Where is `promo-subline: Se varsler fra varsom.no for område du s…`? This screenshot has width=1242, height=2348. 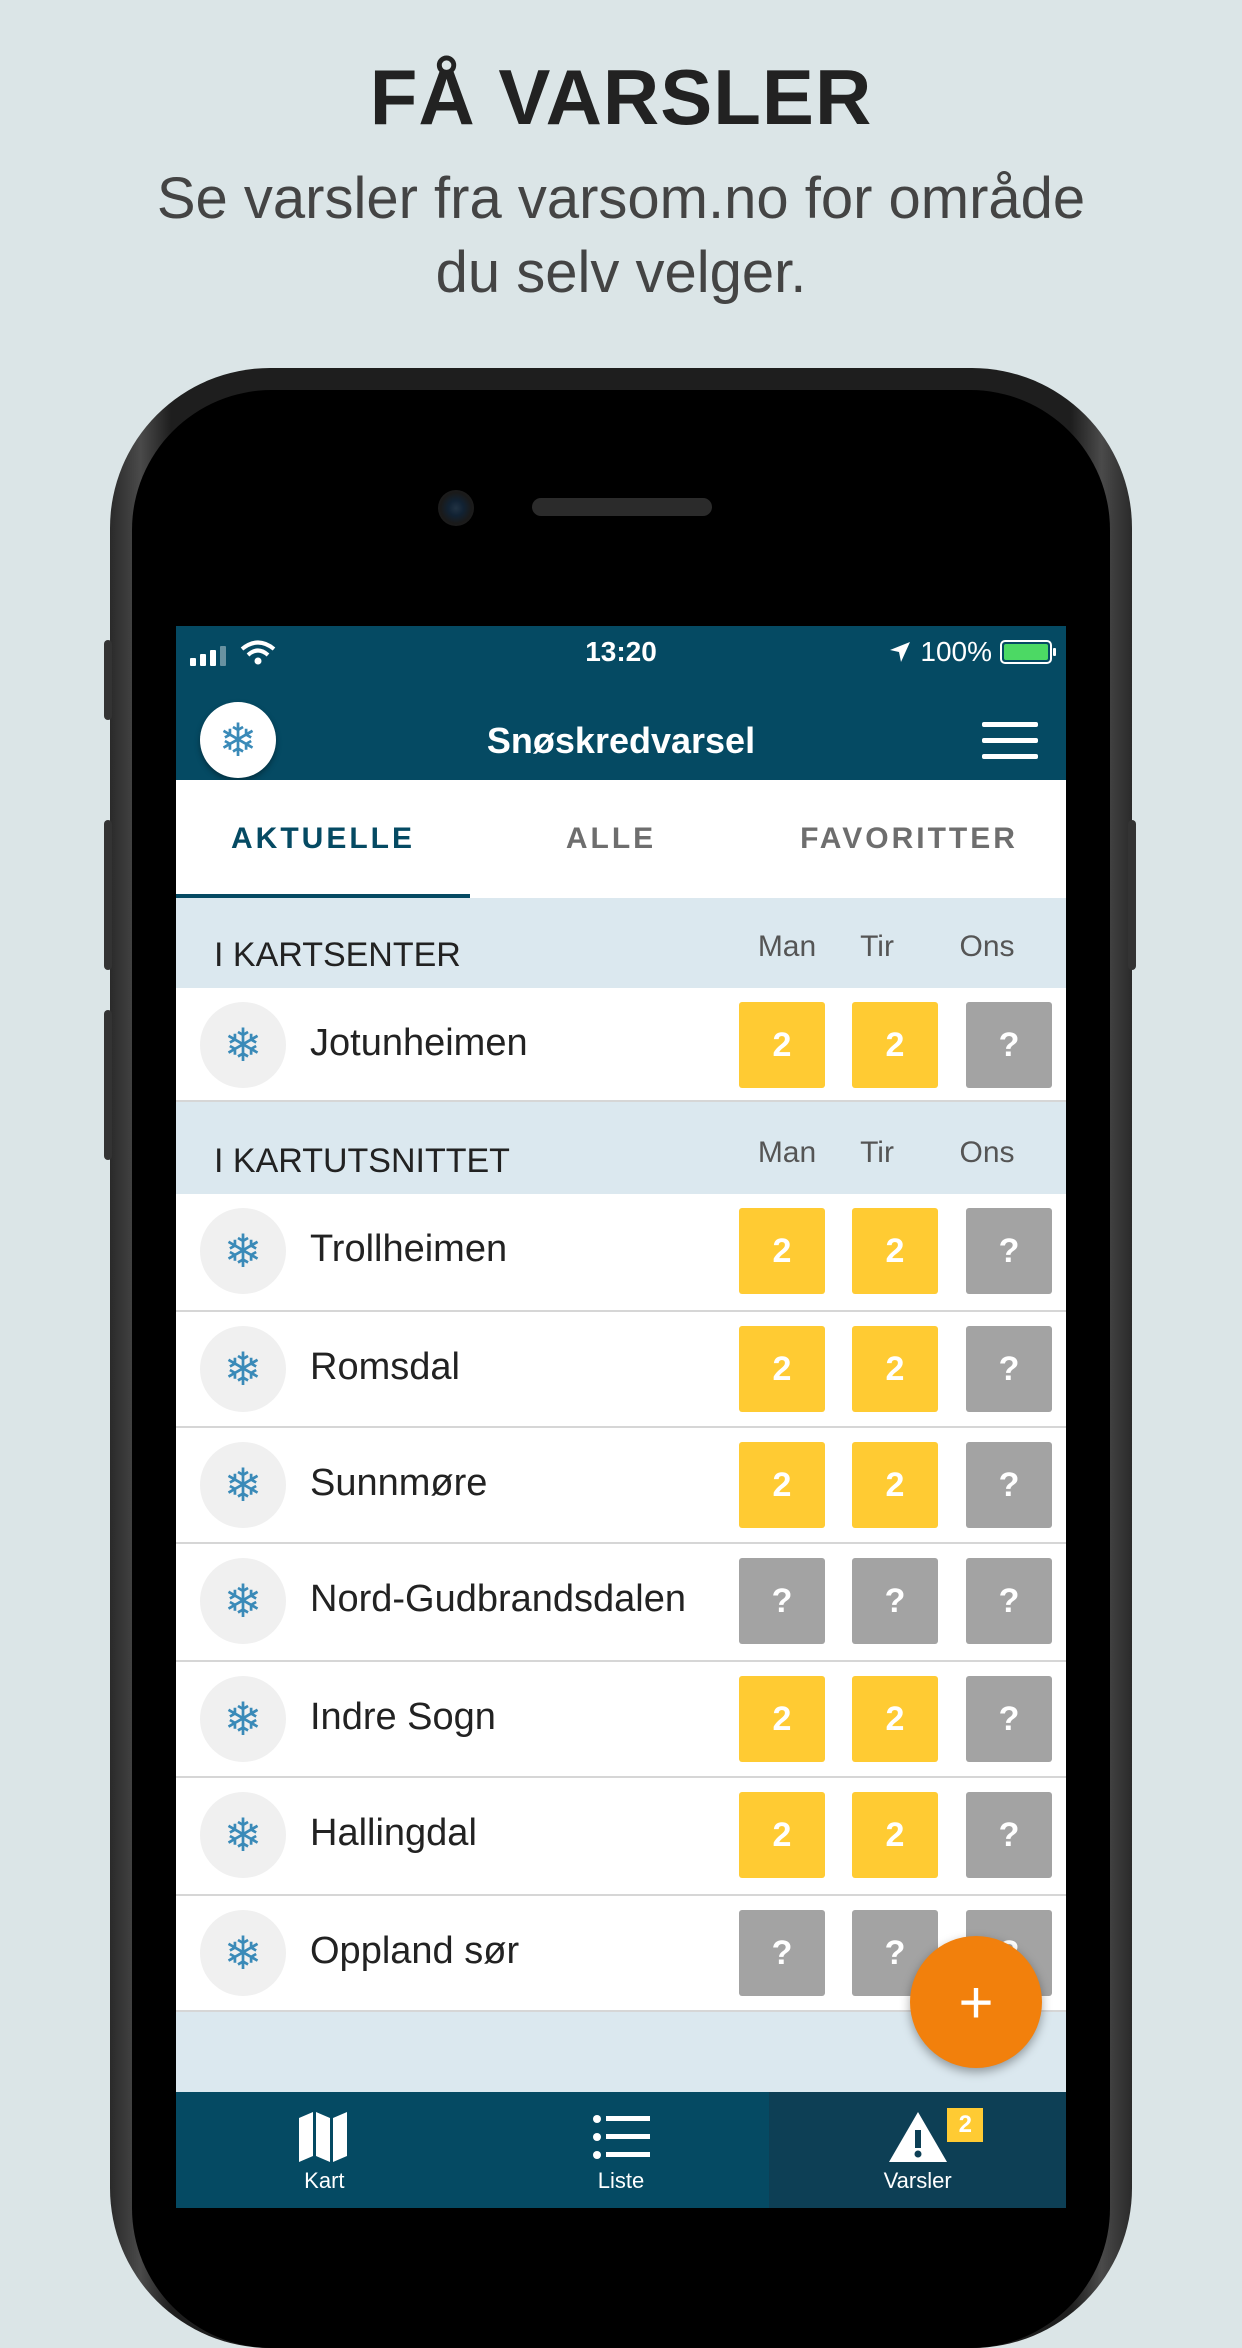 promo-subline: Se varsler fra varsom.no for område du s… is located at coordinates (621, 236).